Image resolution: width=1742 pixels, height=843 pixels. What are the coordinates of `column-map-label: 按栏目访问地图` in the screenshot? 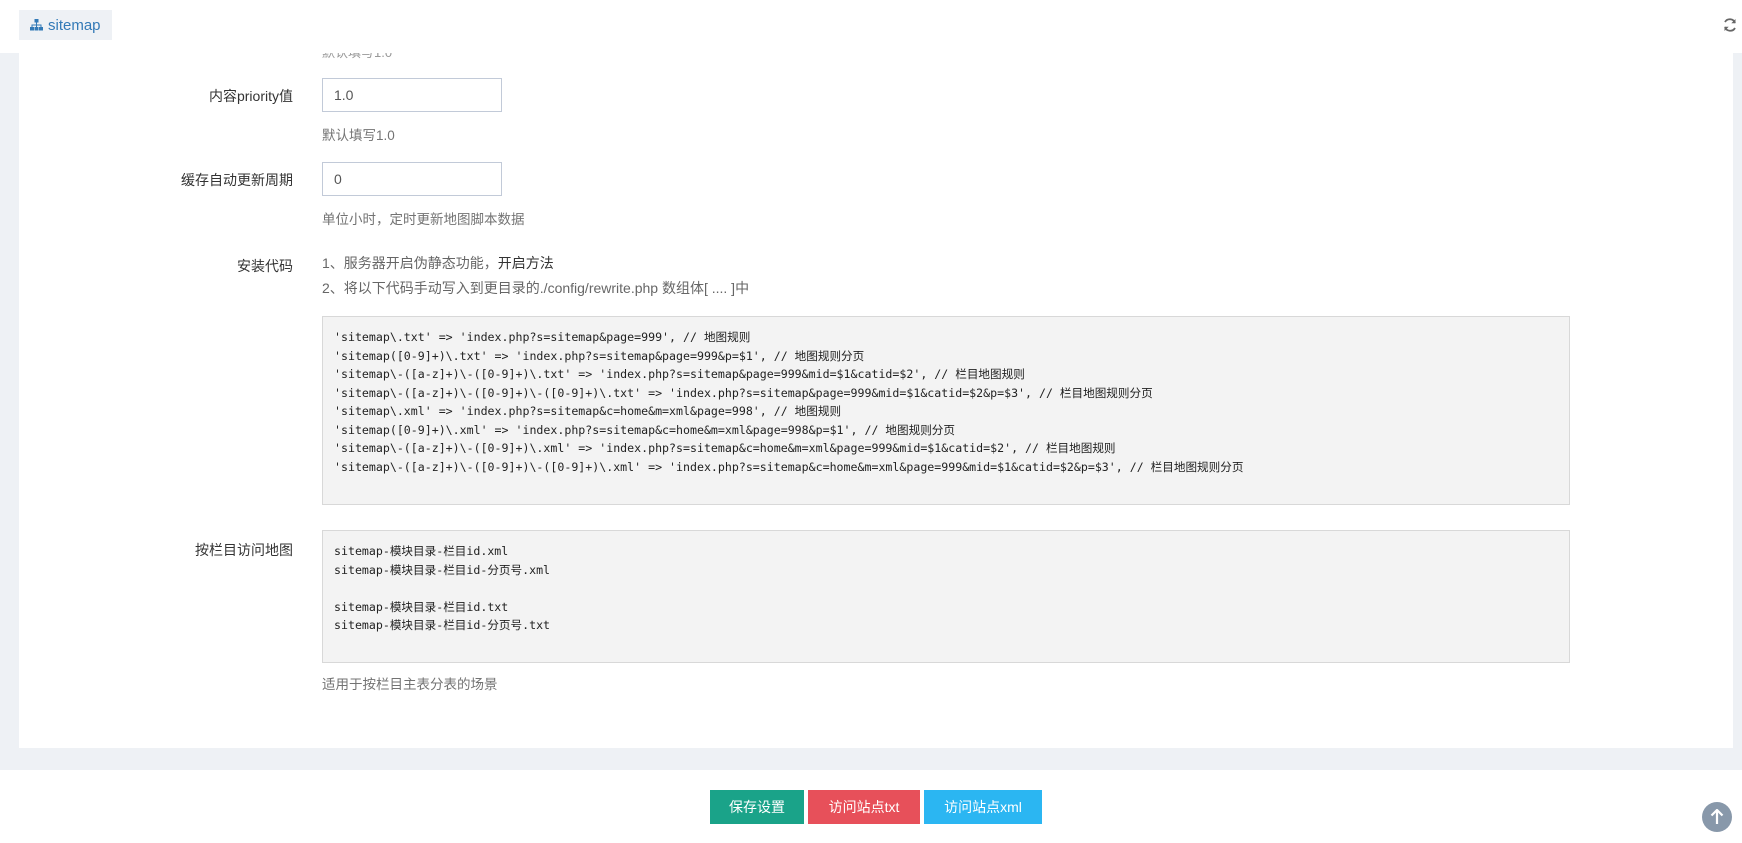 It's located at (244, 550).